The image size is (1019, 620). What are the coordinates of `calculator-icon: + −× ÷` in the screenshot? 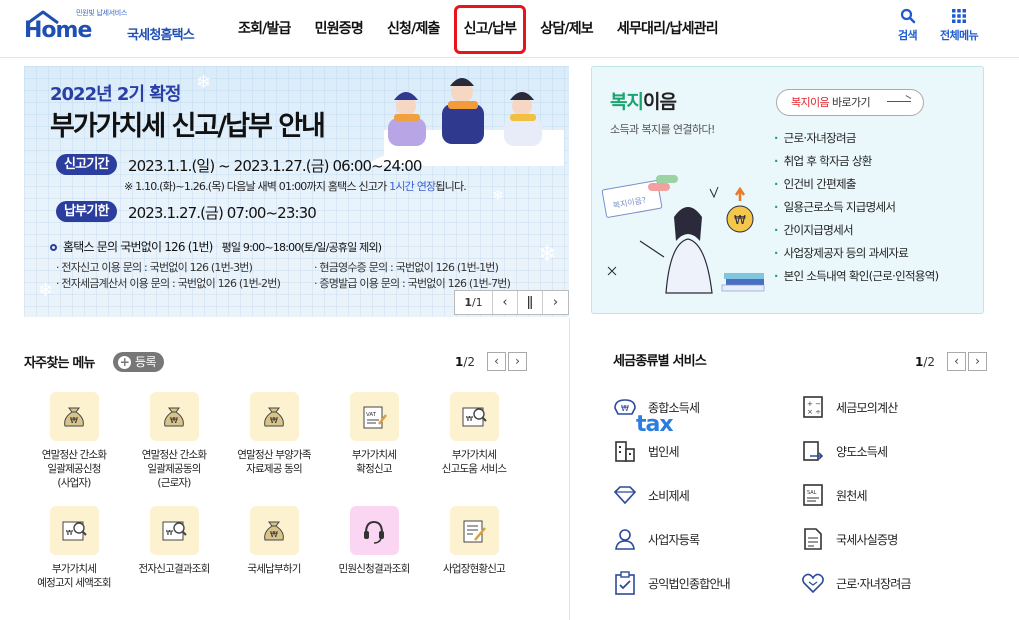 It's located at (813, 407).